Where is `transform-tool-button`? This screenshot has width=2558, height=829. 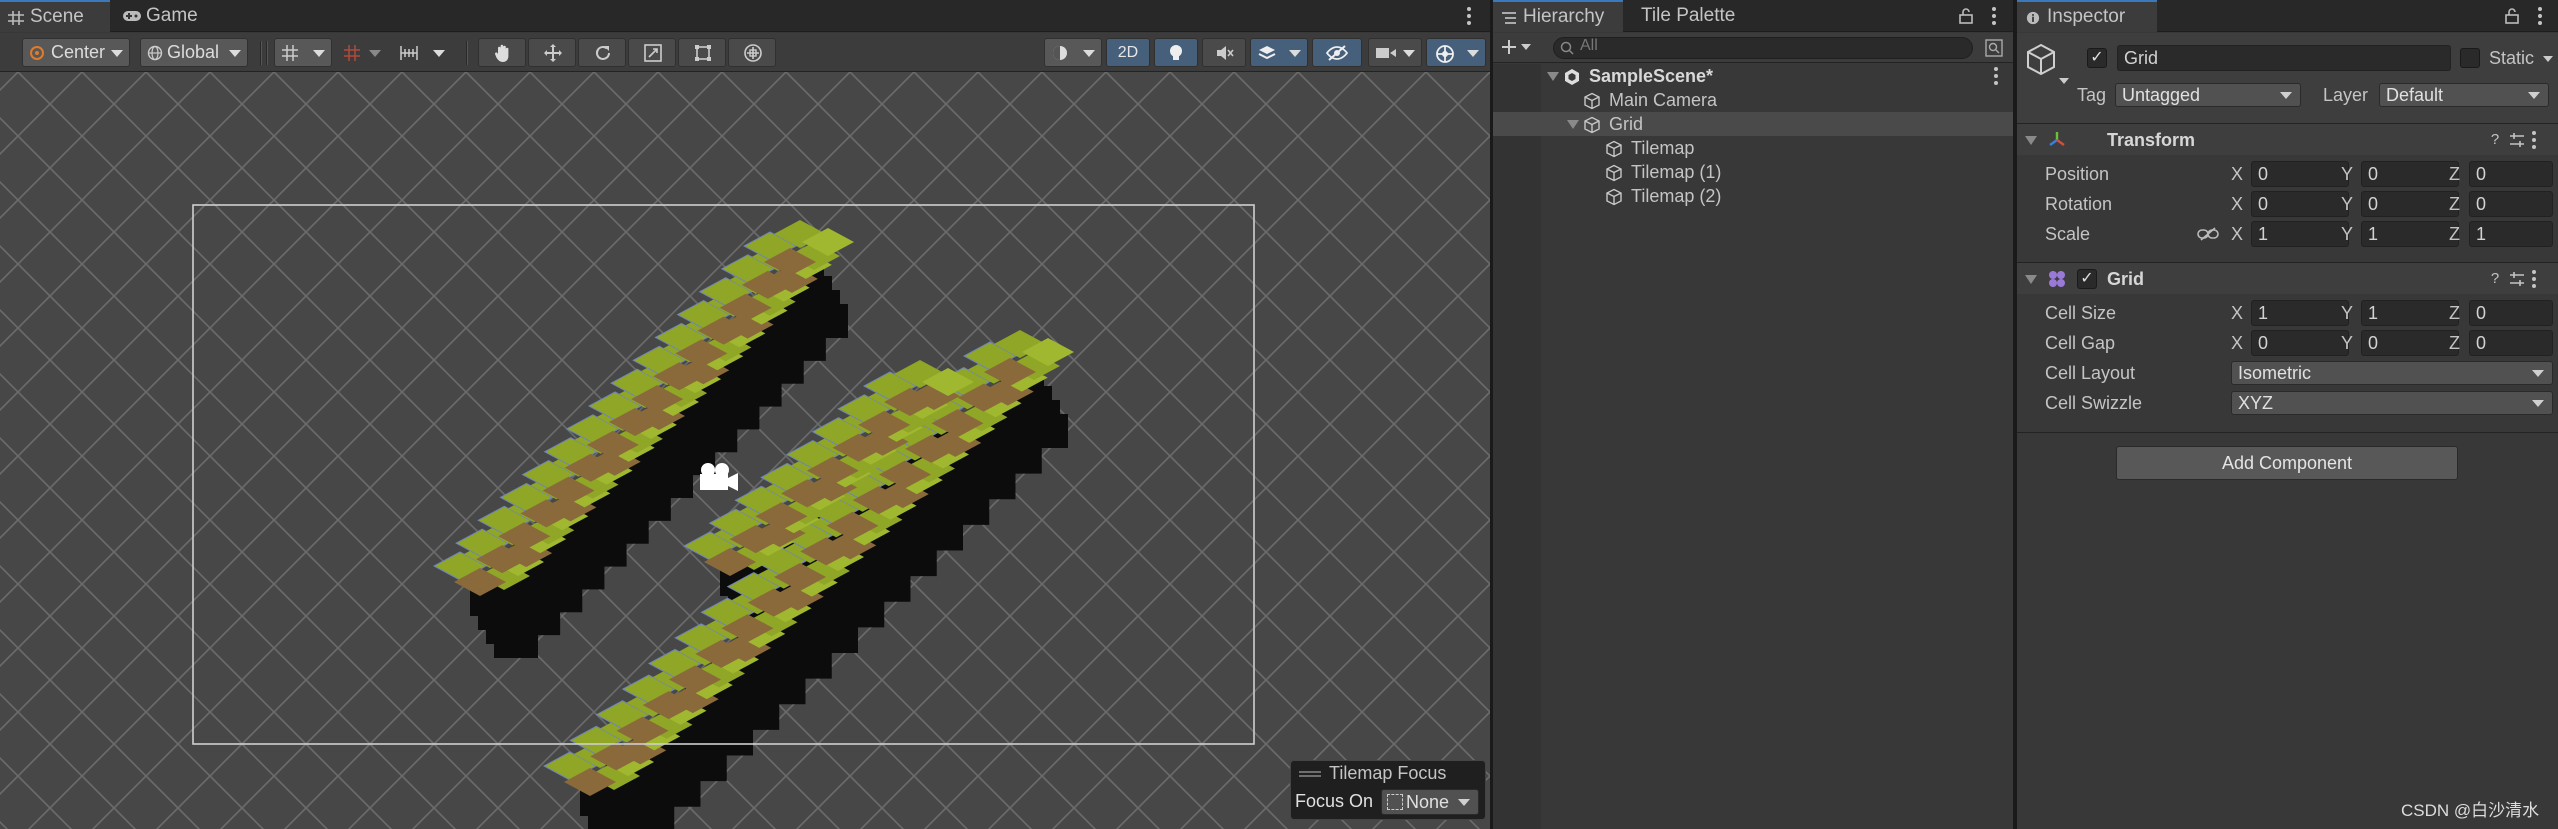 transform-tool-button is located at coordinates (752, 52).